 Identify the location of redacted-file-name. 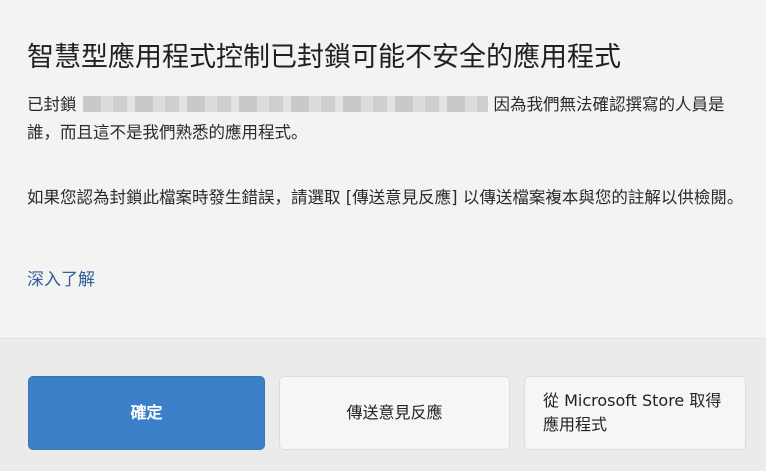
(285, 104).